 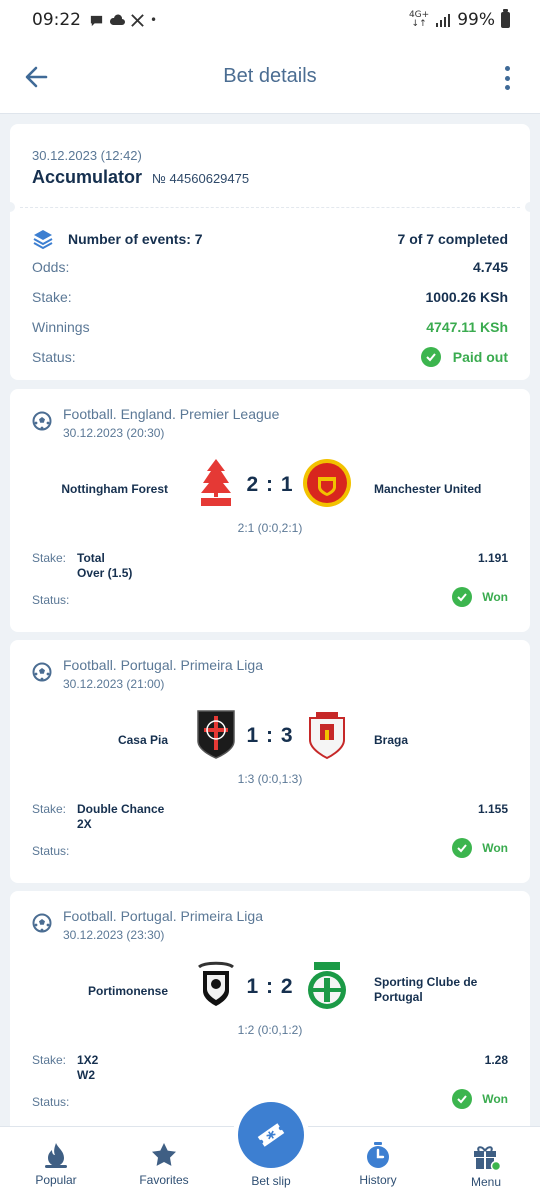 I want to click on event-date: 30.12.2023 (20:30), so click(x=114, y=433).